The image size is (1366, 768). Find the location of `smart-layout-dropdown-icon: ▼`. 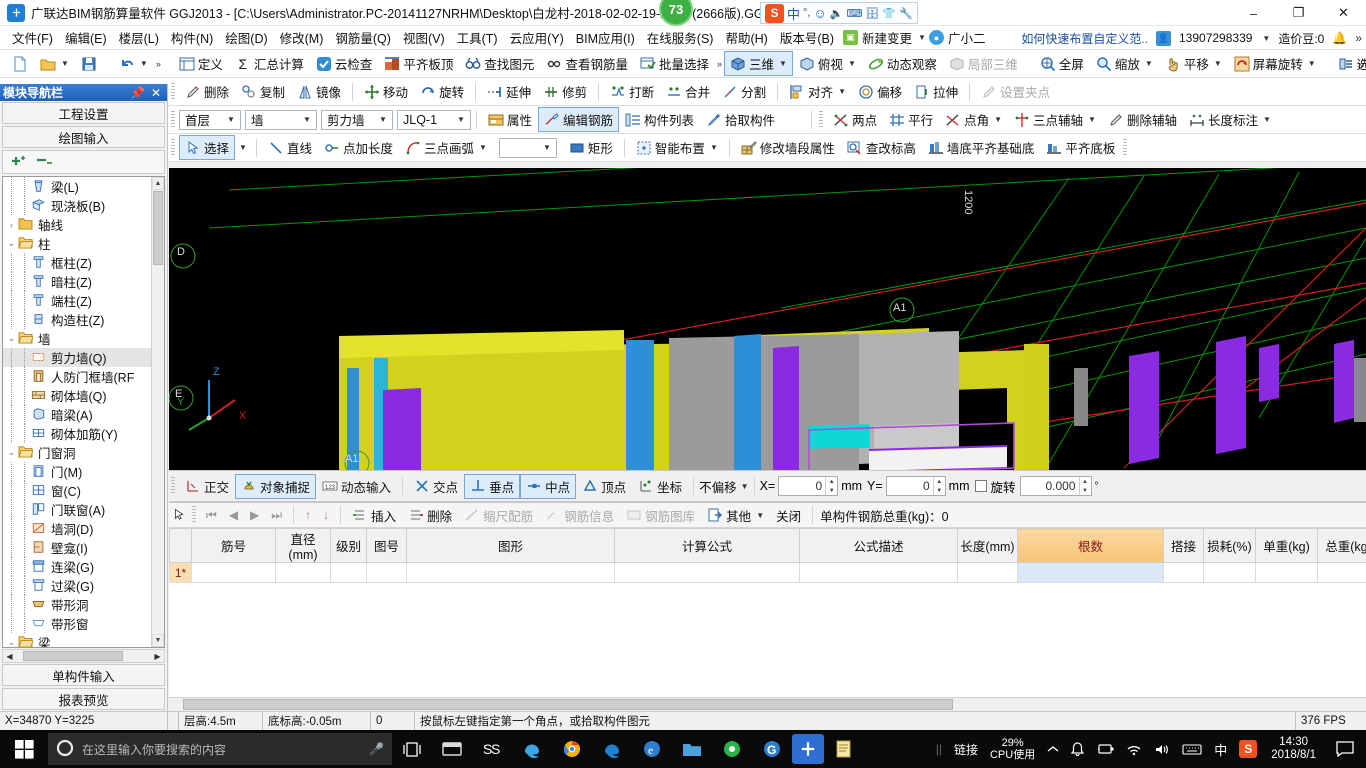

smart-layout-dropdown-icon: ▼ is located at coordinates (714, 147).